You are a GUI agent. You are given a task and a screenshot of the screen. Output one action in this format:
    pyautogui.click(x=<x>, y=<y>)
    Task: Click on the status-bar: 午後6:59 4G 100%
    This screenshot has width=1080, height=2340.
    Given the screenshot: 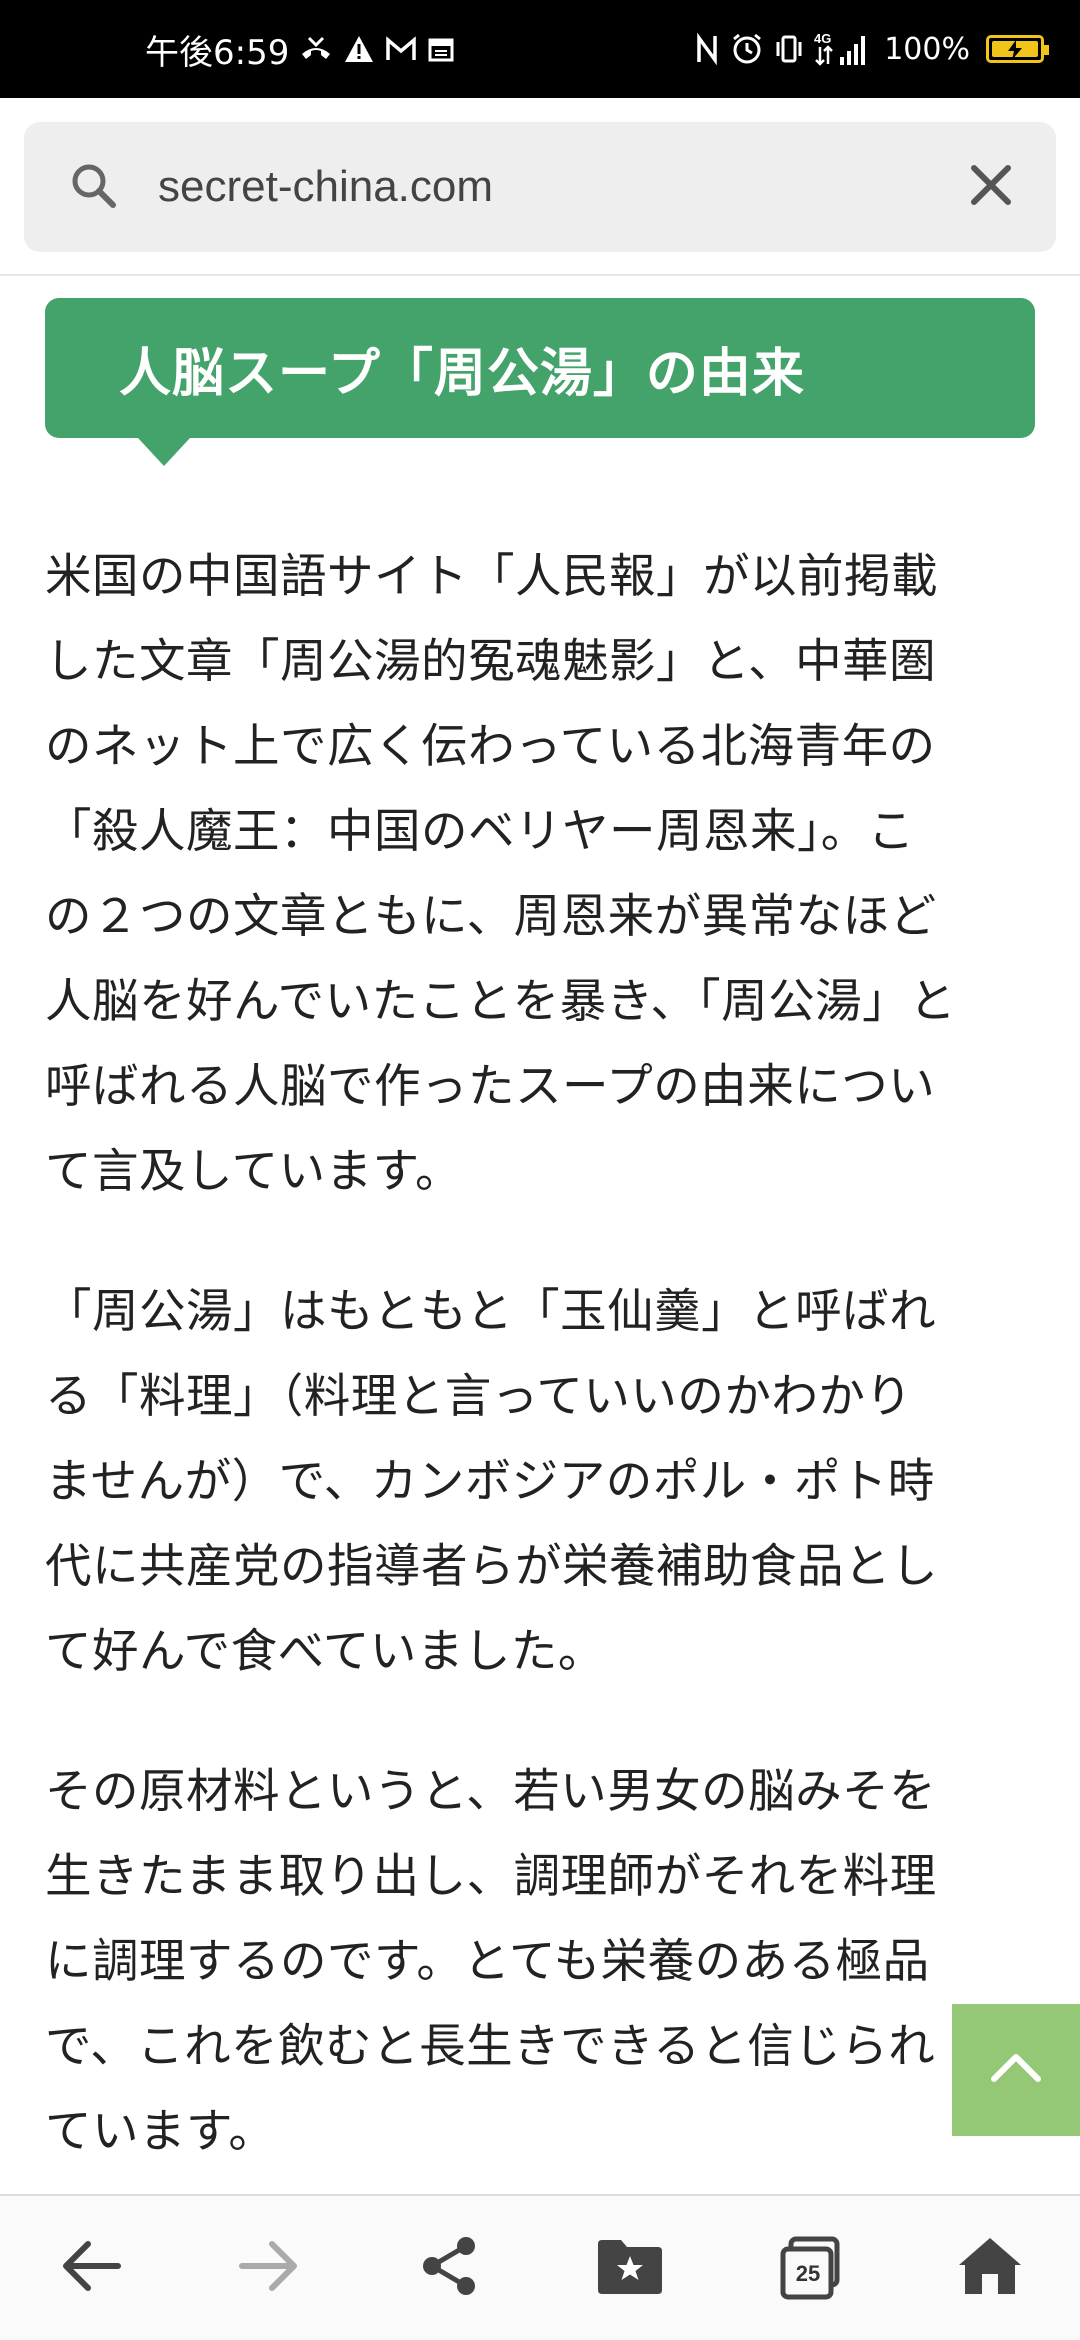 What is the action you would take?
    pyautogui.click(x=540, y=49)
    